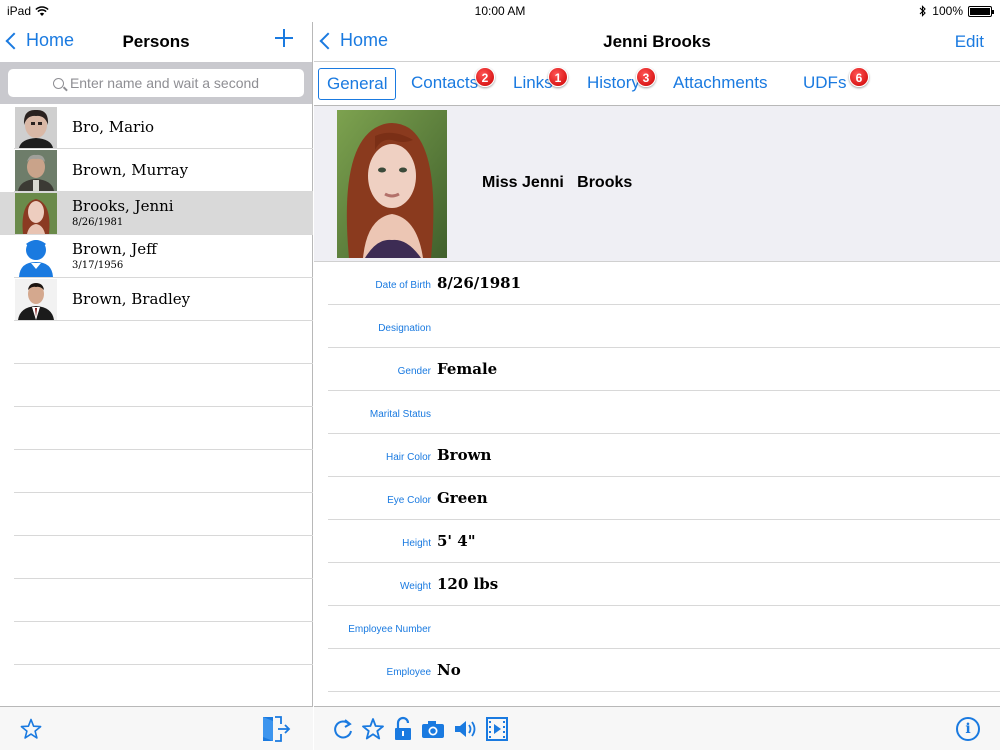 This screenshot has width=1000, height=750. What do you see at coordinates (485, 77) in the screenshot?
I see `tab-contacts-badge: 2` at bounding box center [485, 77].